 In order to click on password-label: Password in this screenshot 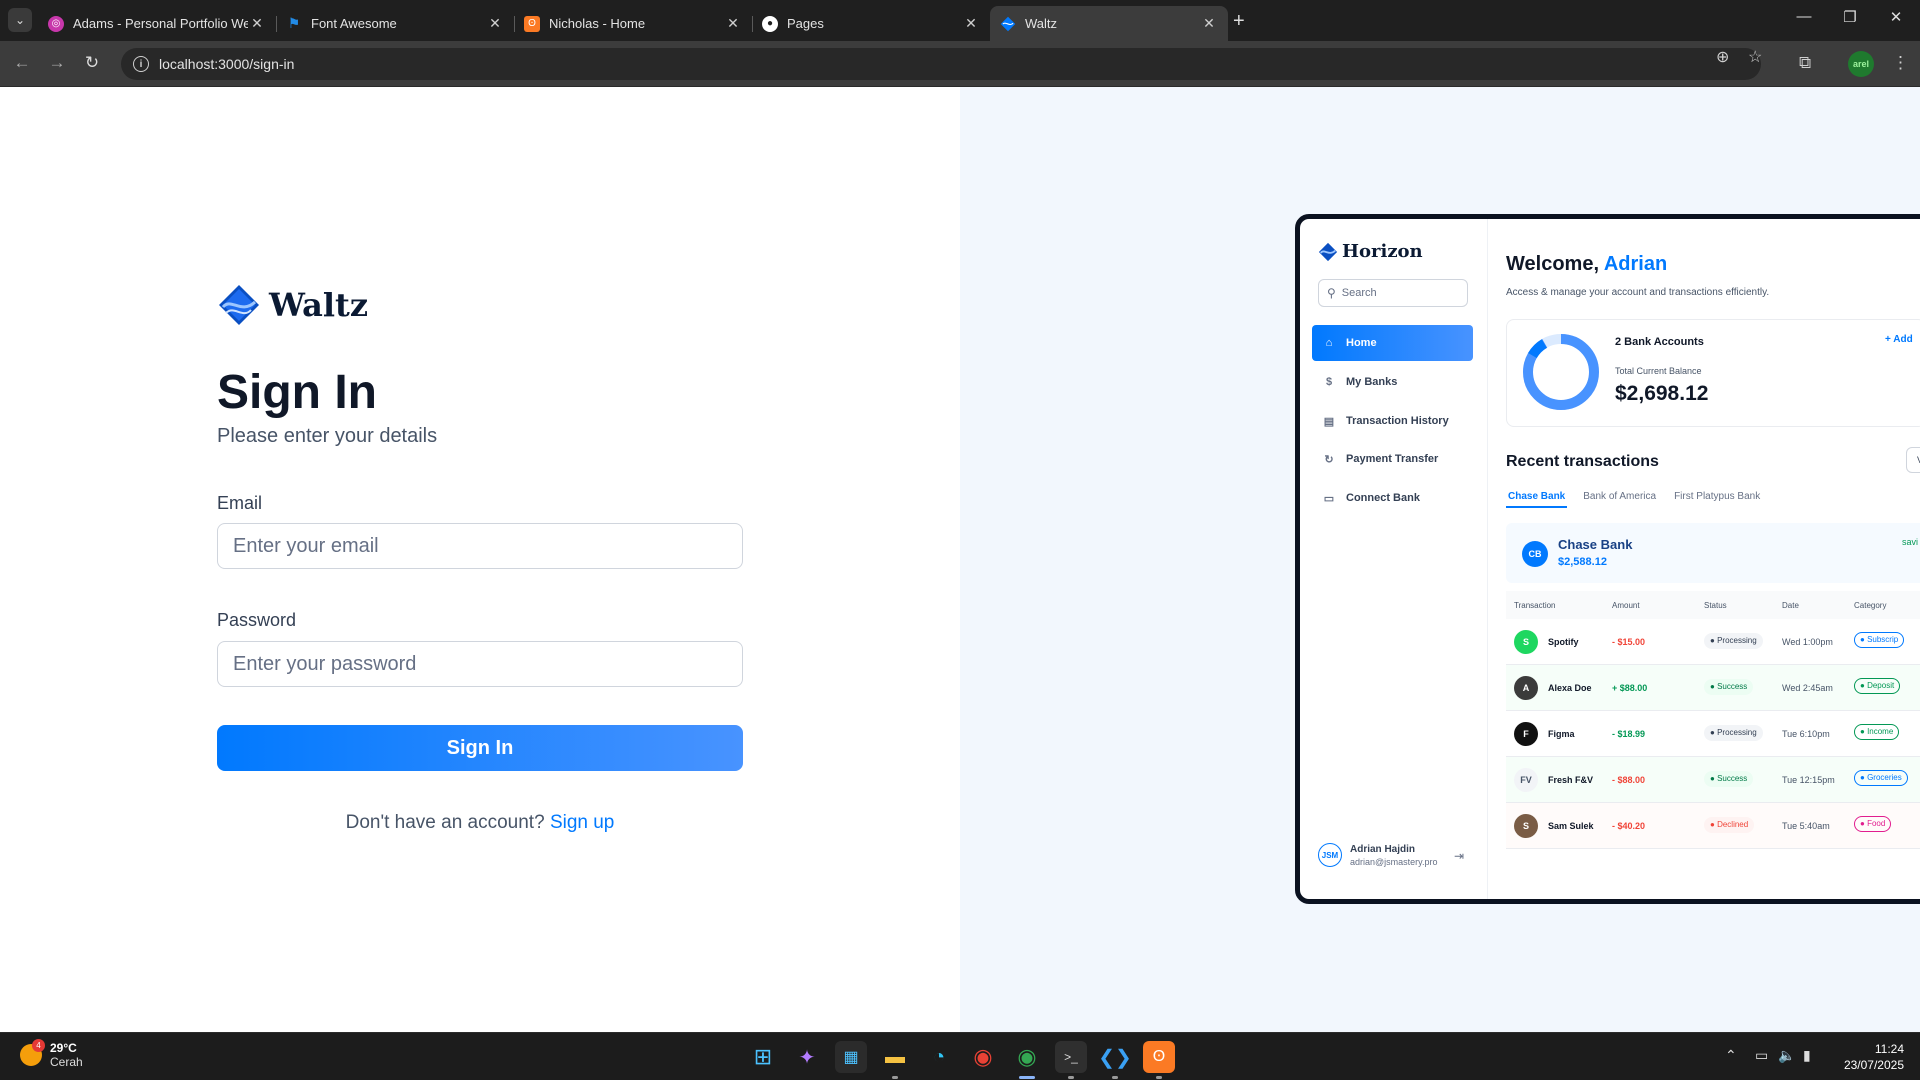, I will do `click(257, 620)`.